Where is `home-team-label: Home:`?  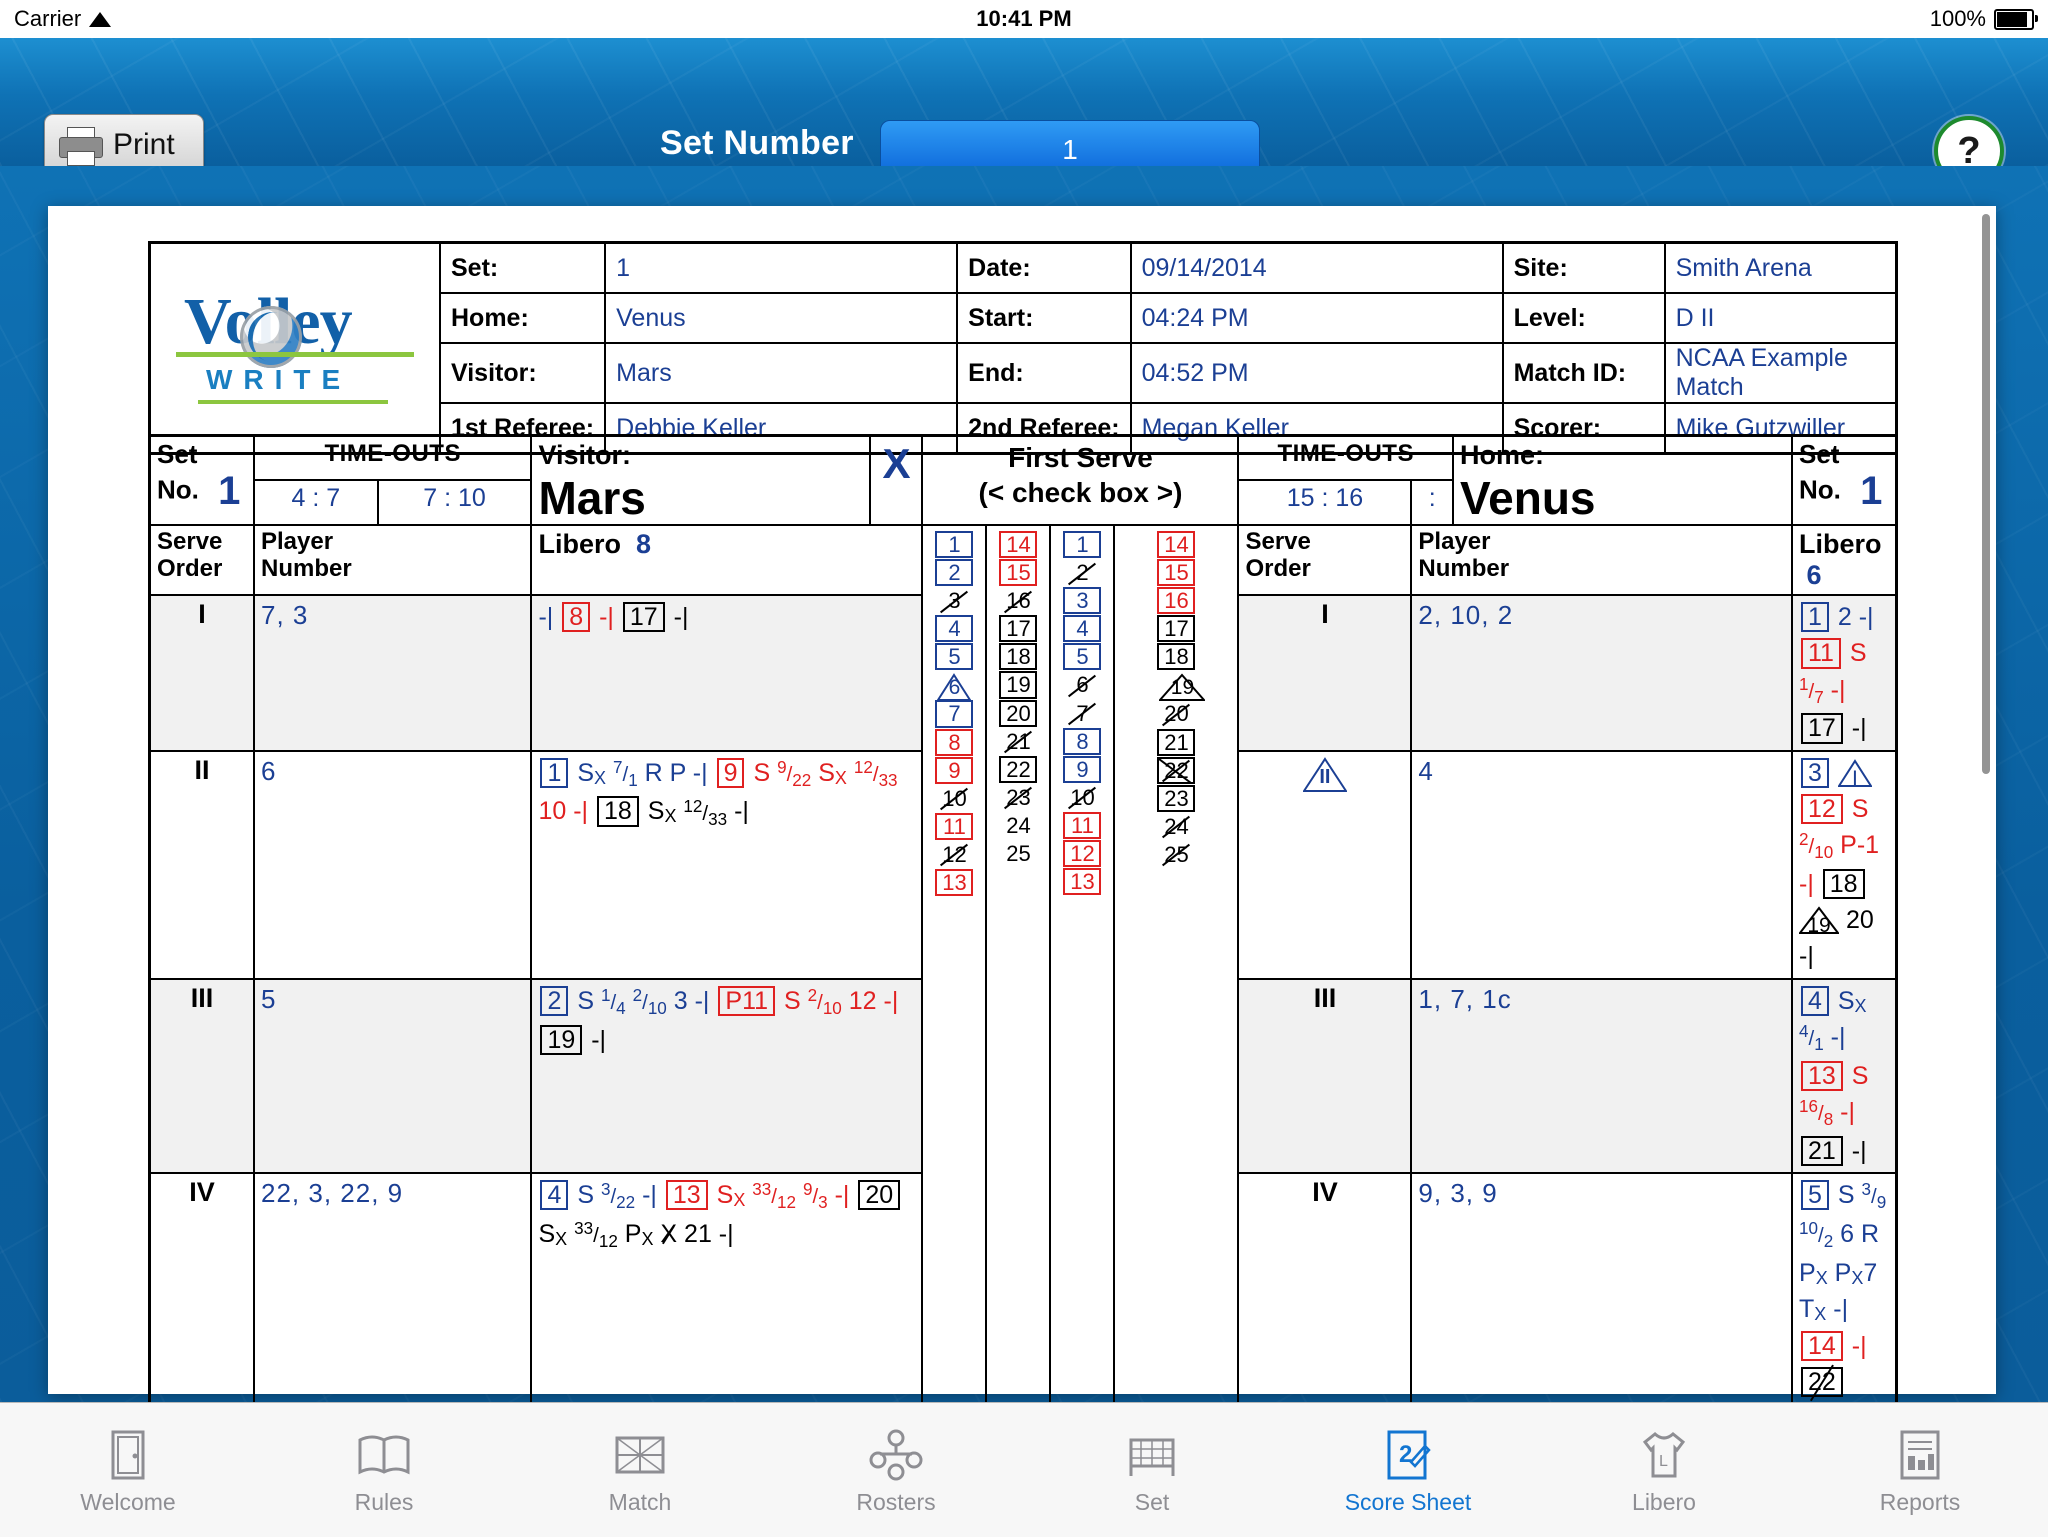 home-team-label: Home: is located at coordinates (1502, 455).